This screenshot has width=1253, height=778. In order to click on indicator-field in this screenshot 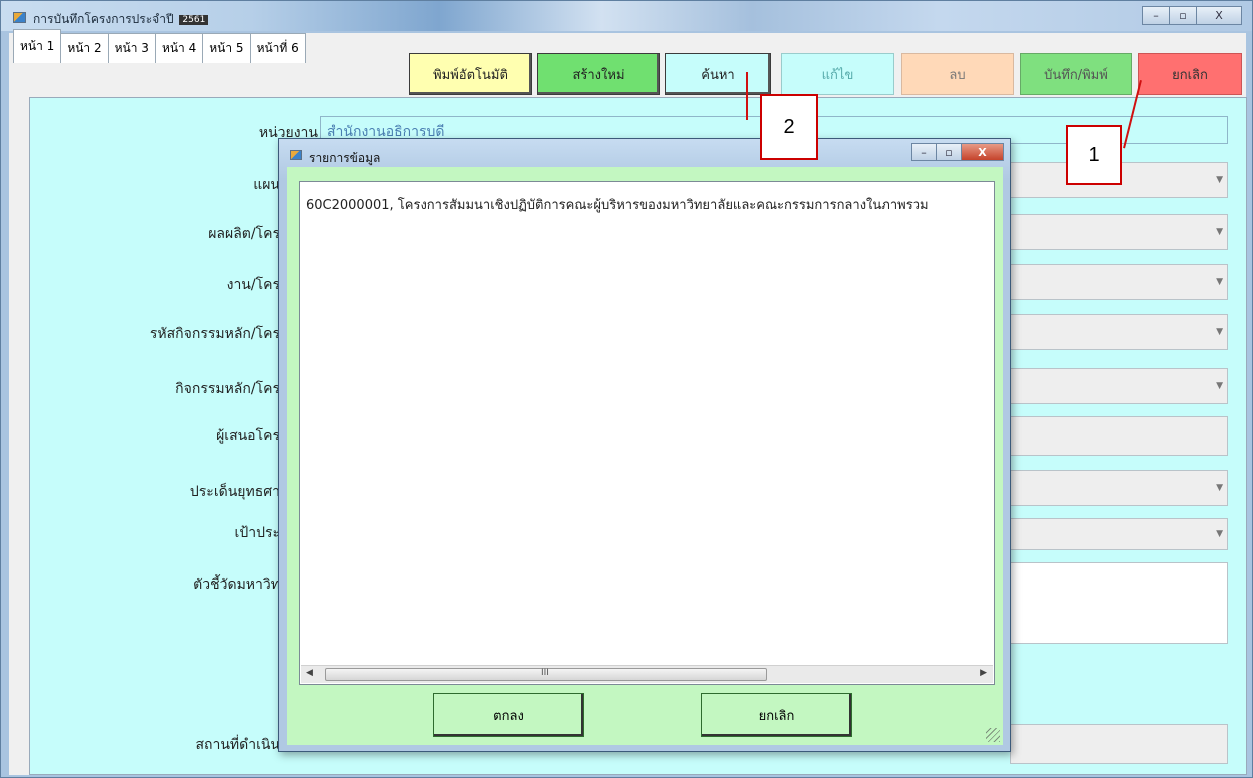, I will do `click(1119, 603)`.